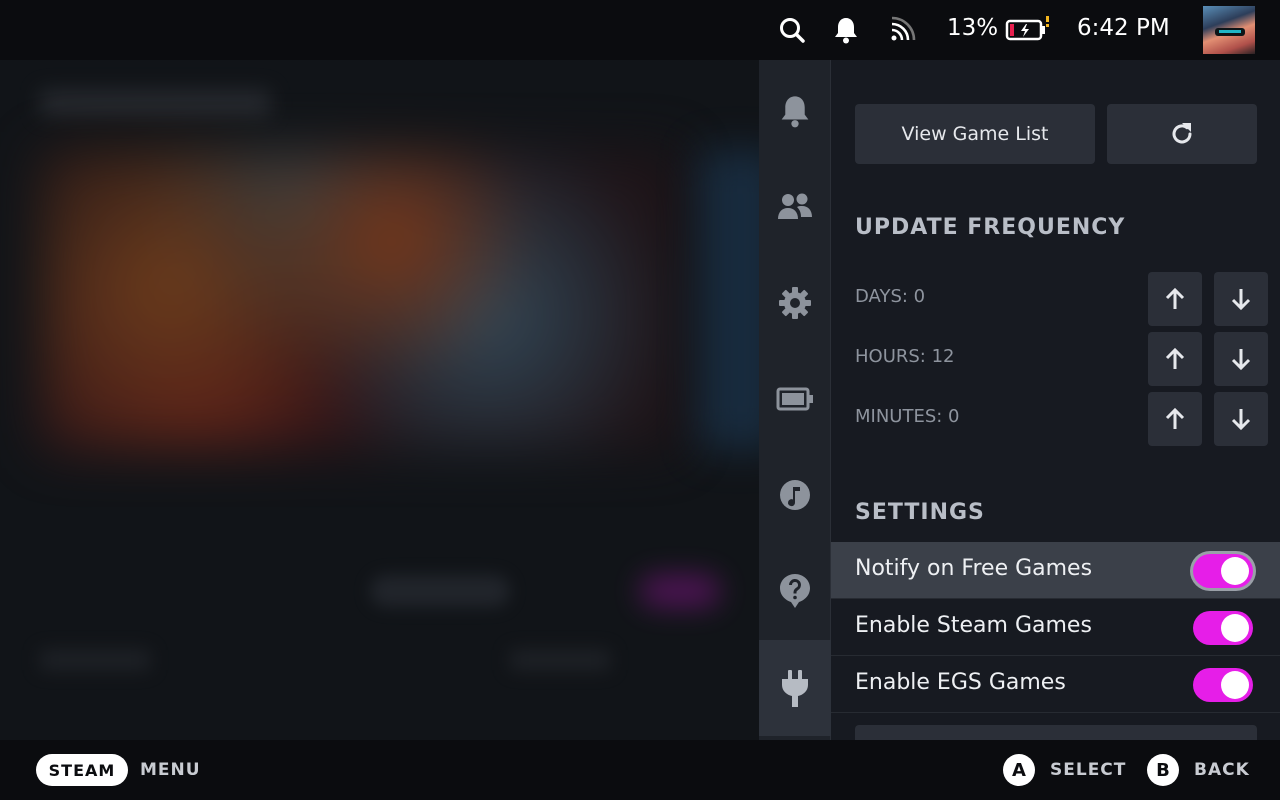 The height and width of the screenshot is (800, 1280). I want to click on hours-increase-button, so click(1175, 359).